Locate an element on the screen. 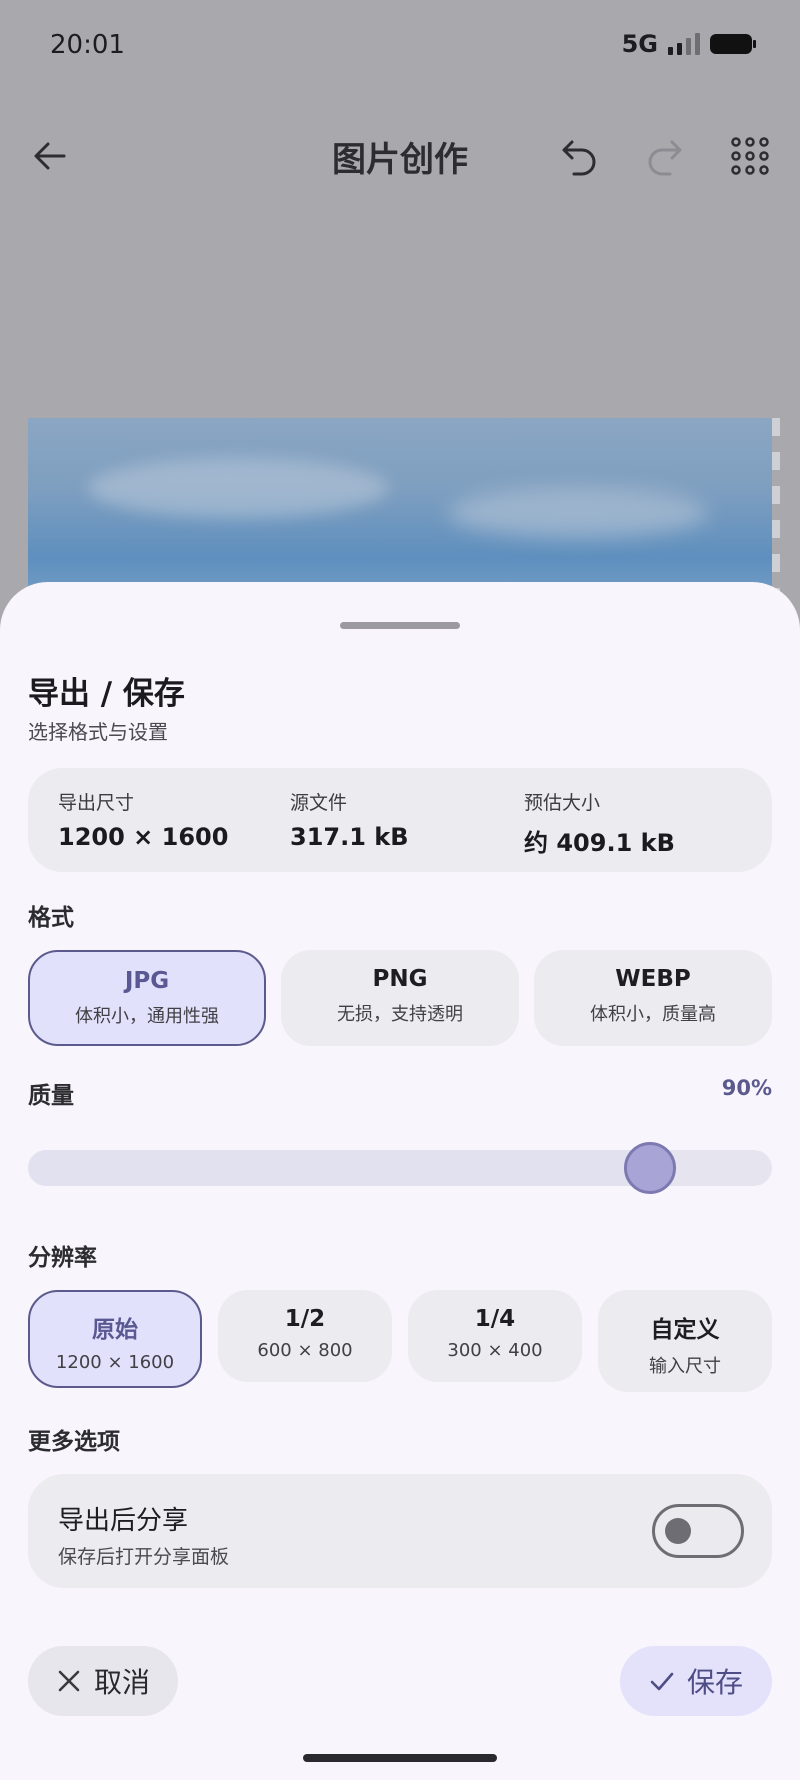 The height and width of the screenshot is (1780, 800). redo-button is located at coordinates (664, 156).